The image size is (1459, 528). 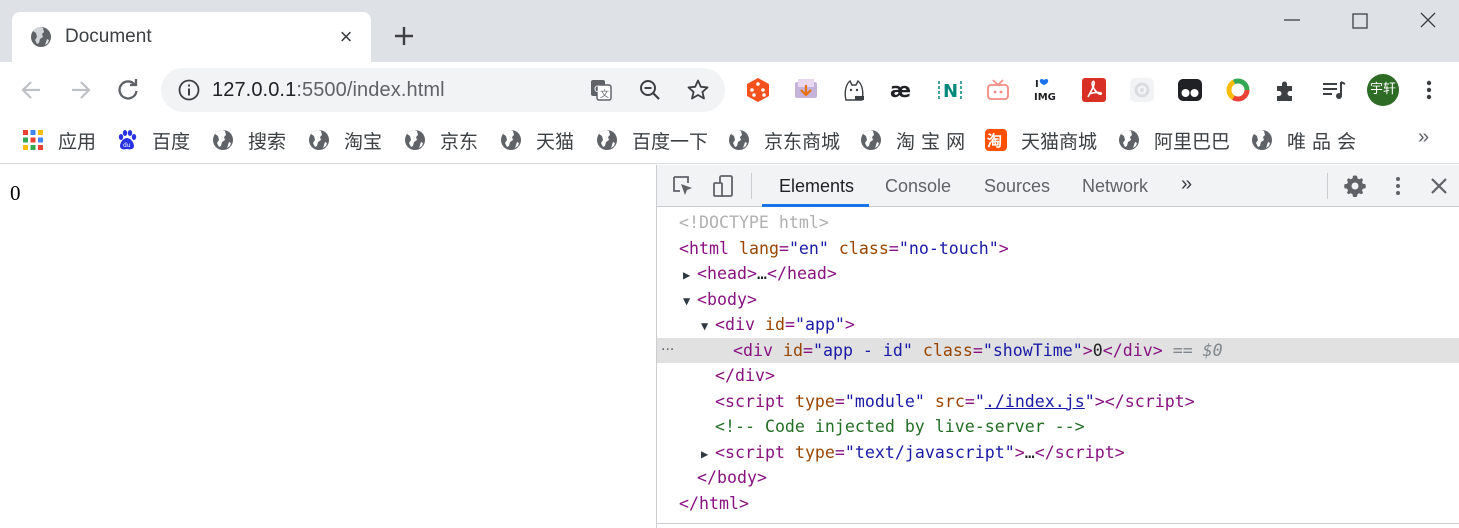 I want to click on tag-name: body, so click(x=736, y=477).